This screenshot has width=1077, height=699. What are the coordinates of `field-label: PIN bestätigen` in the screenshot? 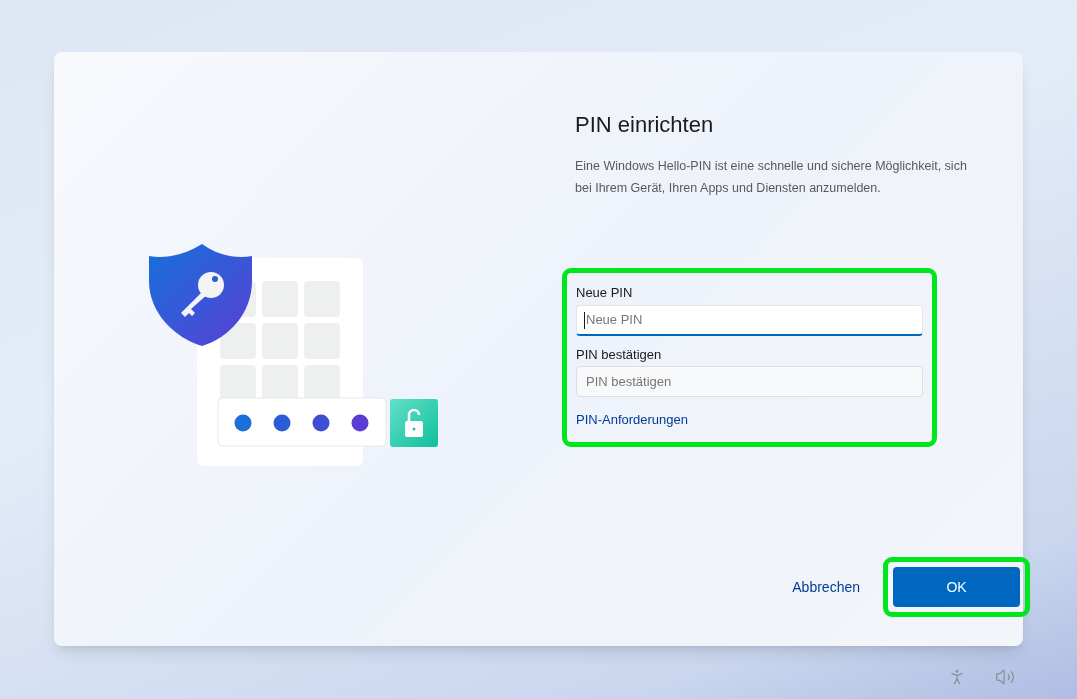 It's located at (619, 354).